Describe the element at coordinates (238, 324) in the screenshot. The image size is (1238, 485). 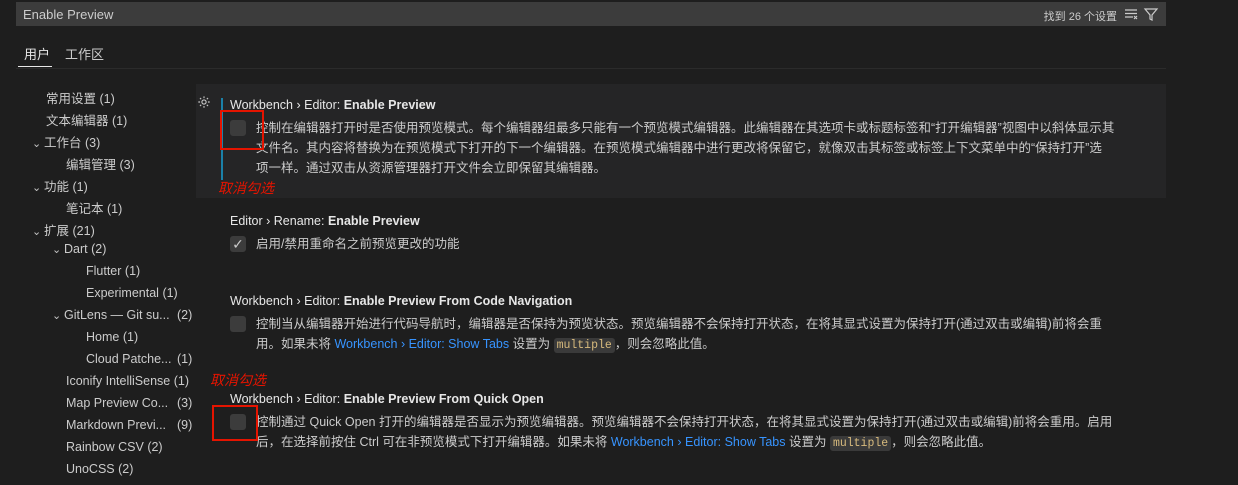
I see `enable-preview-code-navigation-checkbox` at that location.